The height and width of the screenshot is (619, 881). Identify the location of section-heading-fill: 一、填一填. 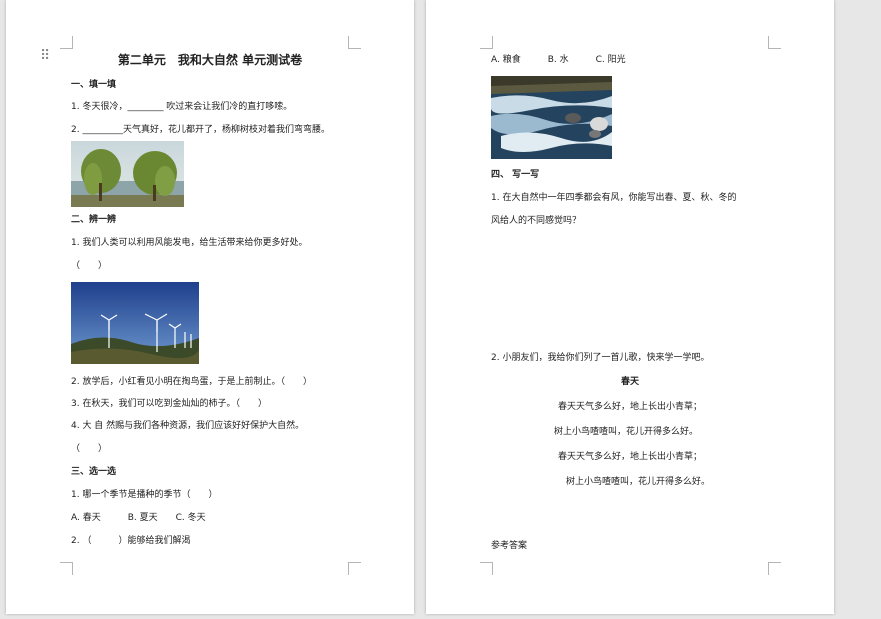
(94, 85).